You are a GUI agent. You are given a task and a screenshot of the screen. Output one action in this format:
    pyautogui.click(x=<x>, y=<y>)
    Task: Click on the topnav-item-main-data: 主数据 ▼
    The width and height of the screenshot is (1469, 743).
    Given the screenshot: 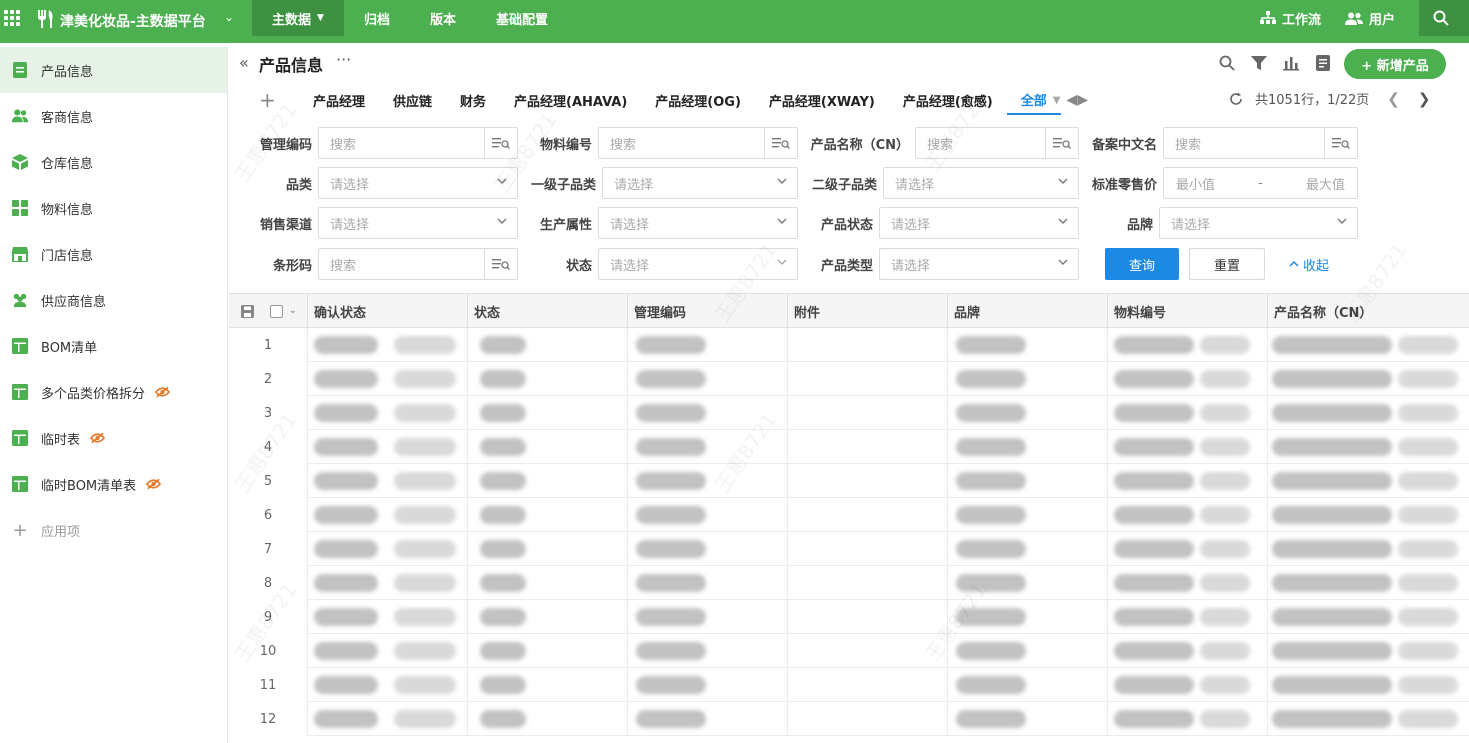 What is the action you would take?
    pyautogui.click(x=298, y=18)
    